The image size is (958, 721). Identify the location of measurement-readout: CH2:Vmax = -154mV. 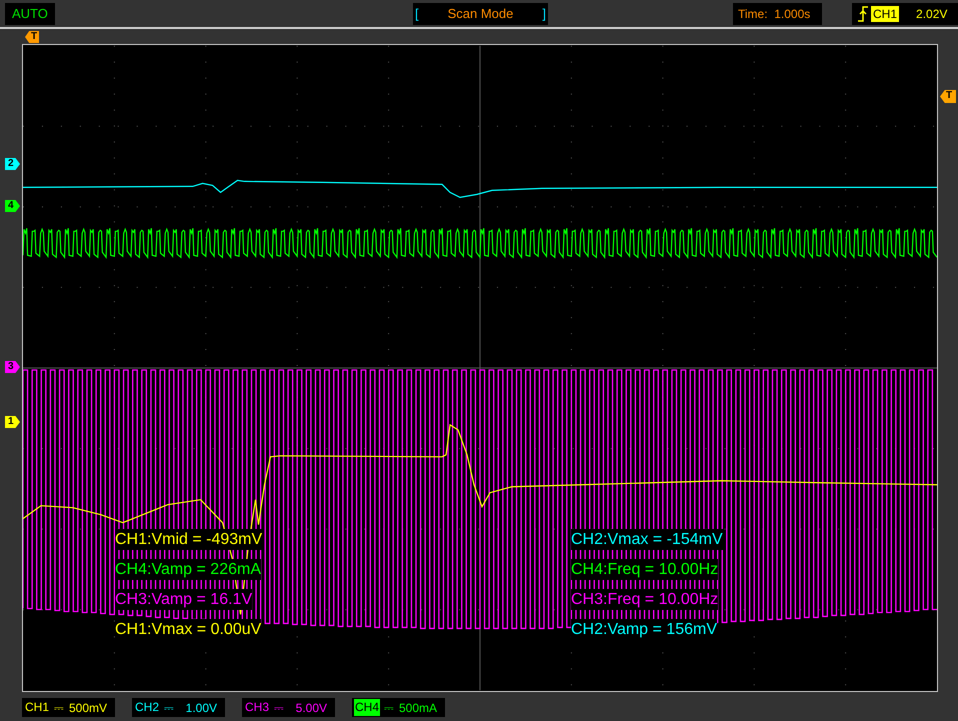
(647, 539).